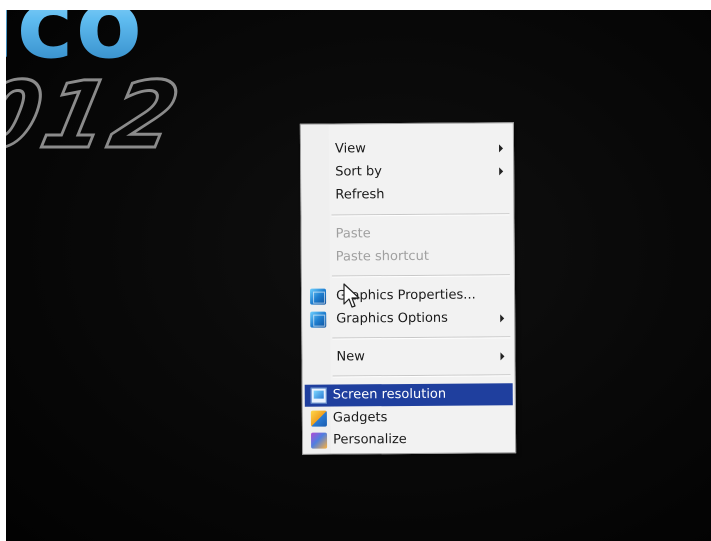  What do you see at coordinates (318, 418) in the screenshot?
I see `gadgets-icon` at bounding box center [318, 418].